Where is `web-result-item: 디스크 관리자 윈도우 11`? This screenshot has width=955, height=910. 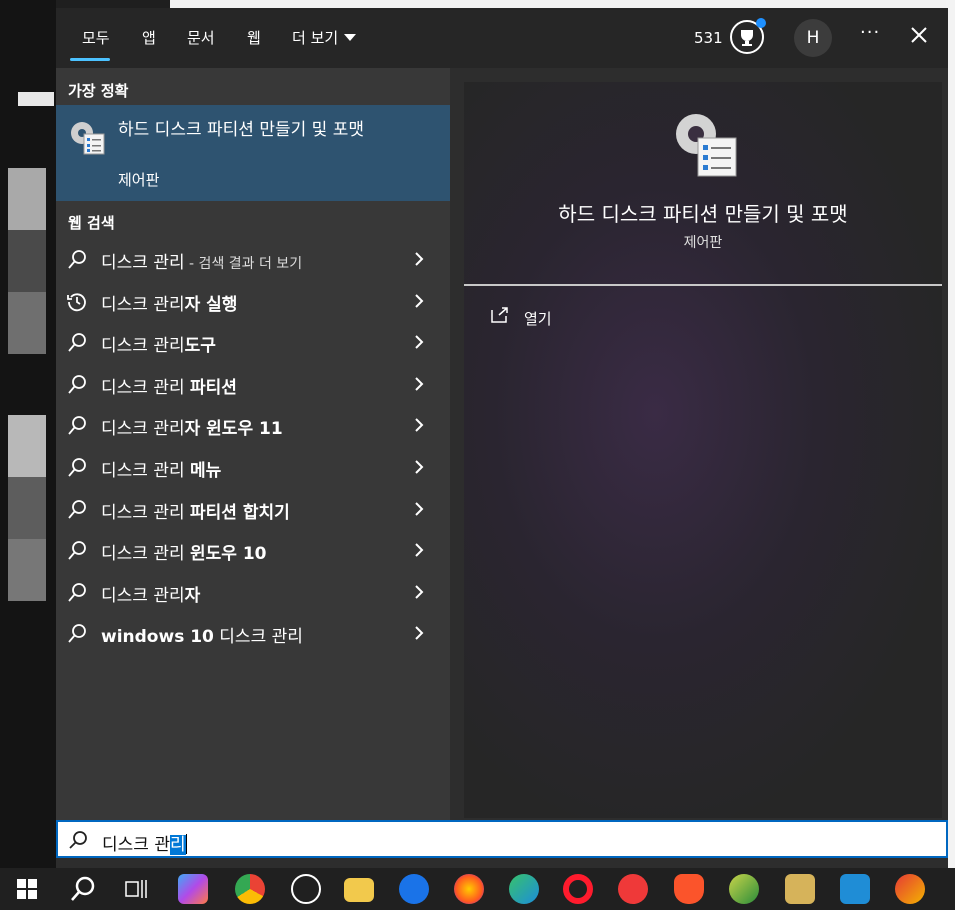 web-result-item: 디스크 관리자 윈도우 11 is located at coordinates (253, 425).